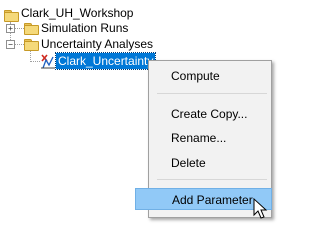 The image size is (320, 240). What do you see at coordinates (10, 44) in the screenshot?
I see `collapse-toggle-uncertainty-analyses: −` at bounding box center [10, 44].